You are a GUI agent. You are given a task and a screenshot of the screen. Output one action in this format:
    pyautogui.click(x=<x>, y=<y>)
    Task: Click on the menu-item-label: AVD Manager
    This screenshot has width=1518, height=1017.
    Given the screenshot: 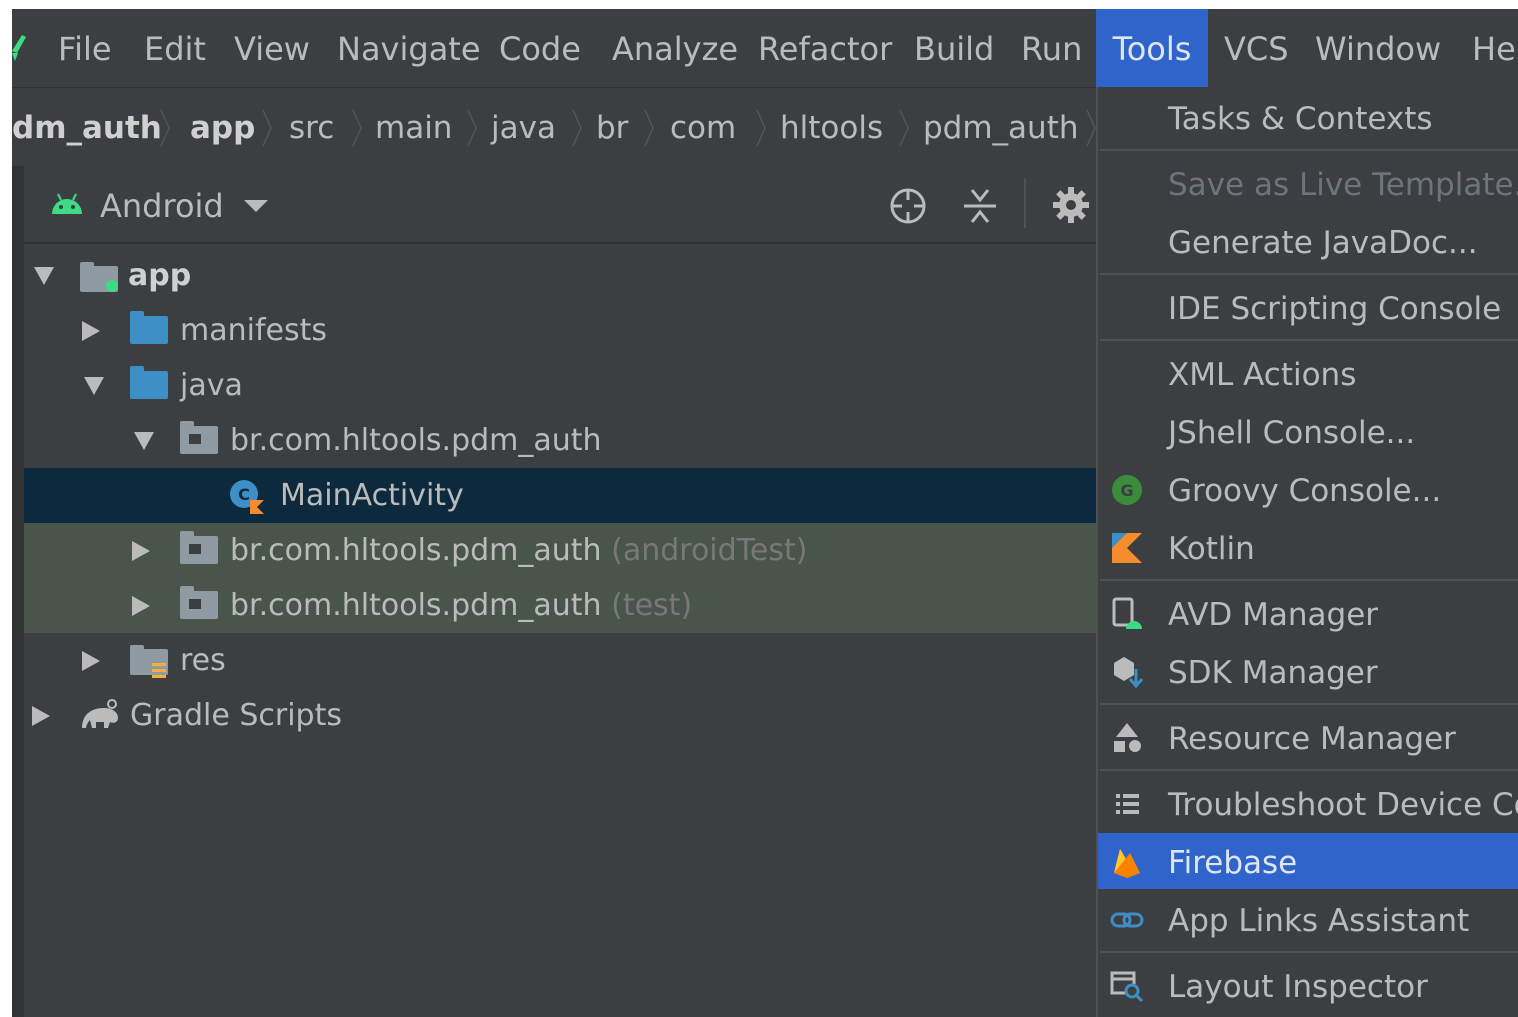 What is the action you would take?
    pyautogui.click(x=1273, y=615)
    